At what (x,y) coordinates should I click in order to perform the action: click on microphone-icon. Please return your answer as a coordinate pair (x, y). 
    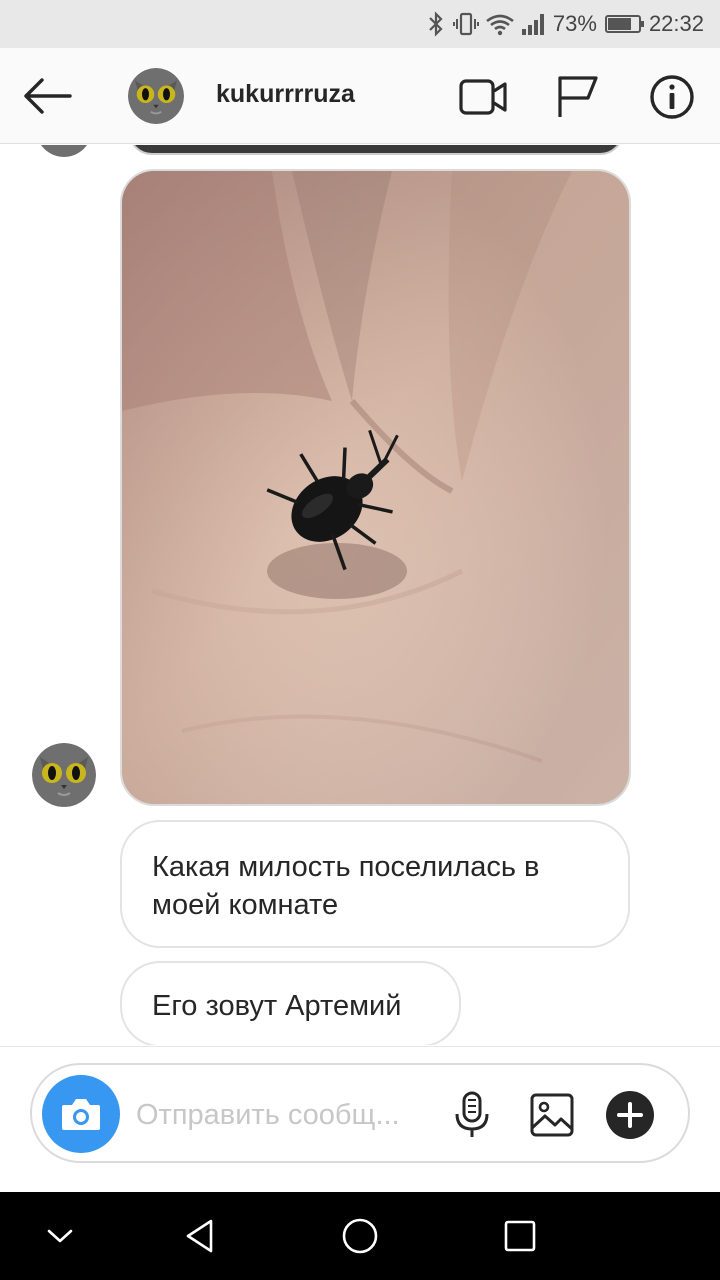
    Looking at the image, I should click on (472, 1114).